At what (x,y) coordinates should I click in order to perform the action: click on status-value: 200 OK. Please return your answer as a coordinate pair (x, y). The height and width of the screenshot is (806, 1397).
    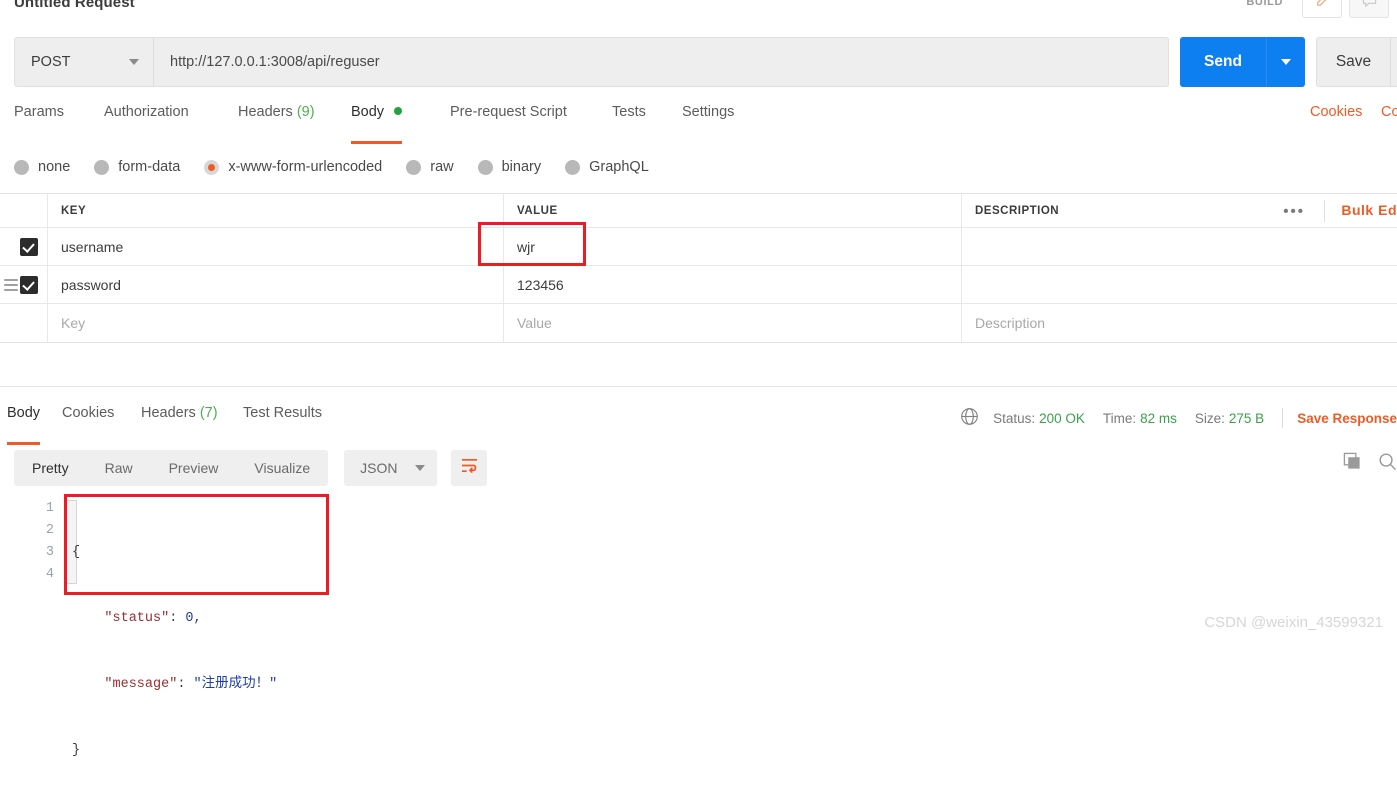
    Looking at the image, I should click on (1062, 418).